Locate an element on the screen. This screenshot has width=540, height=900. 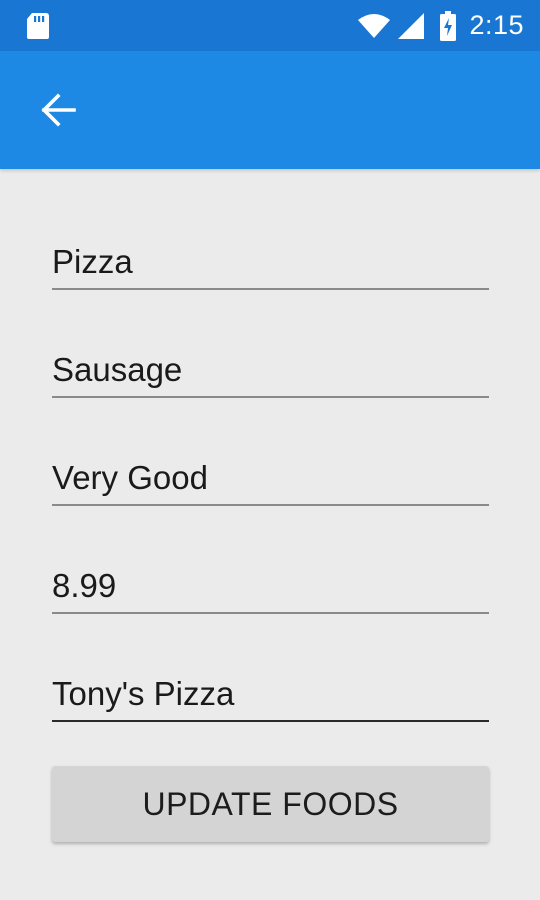
food-rating-field is located at coordinates (270, 479).